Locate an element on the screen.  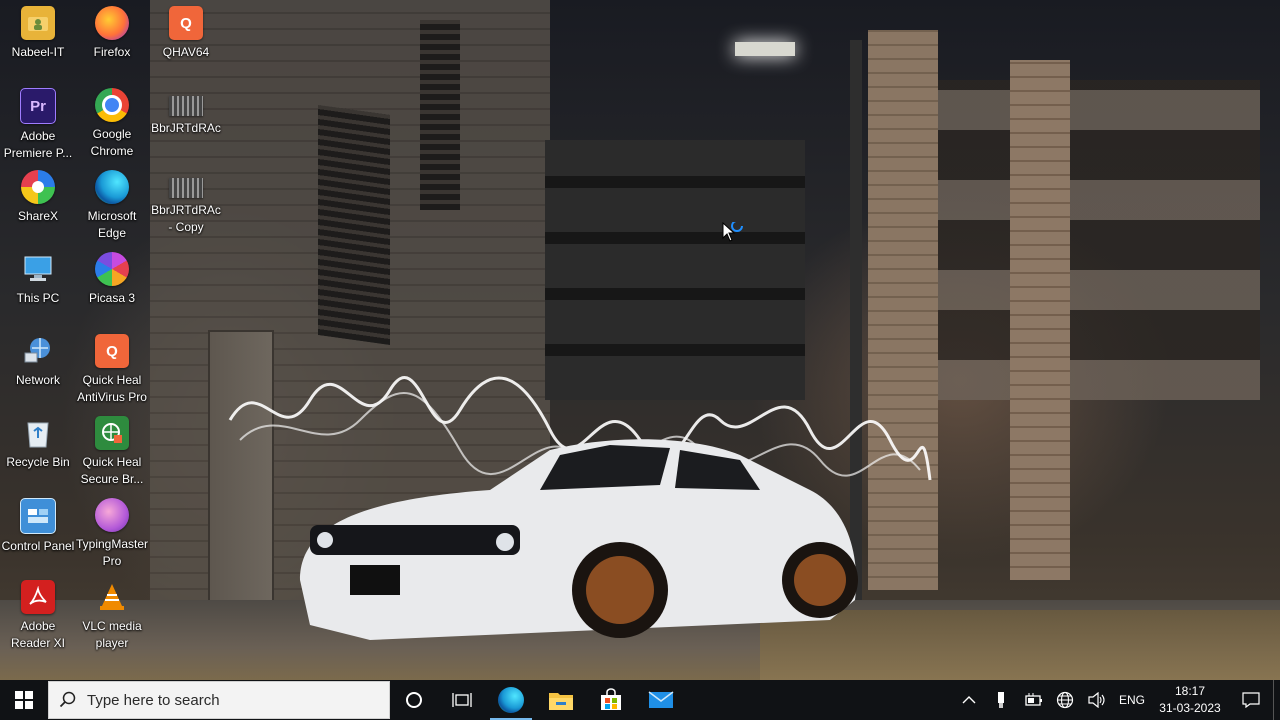
windows-logo-icon is located at coordinates (24, 700).